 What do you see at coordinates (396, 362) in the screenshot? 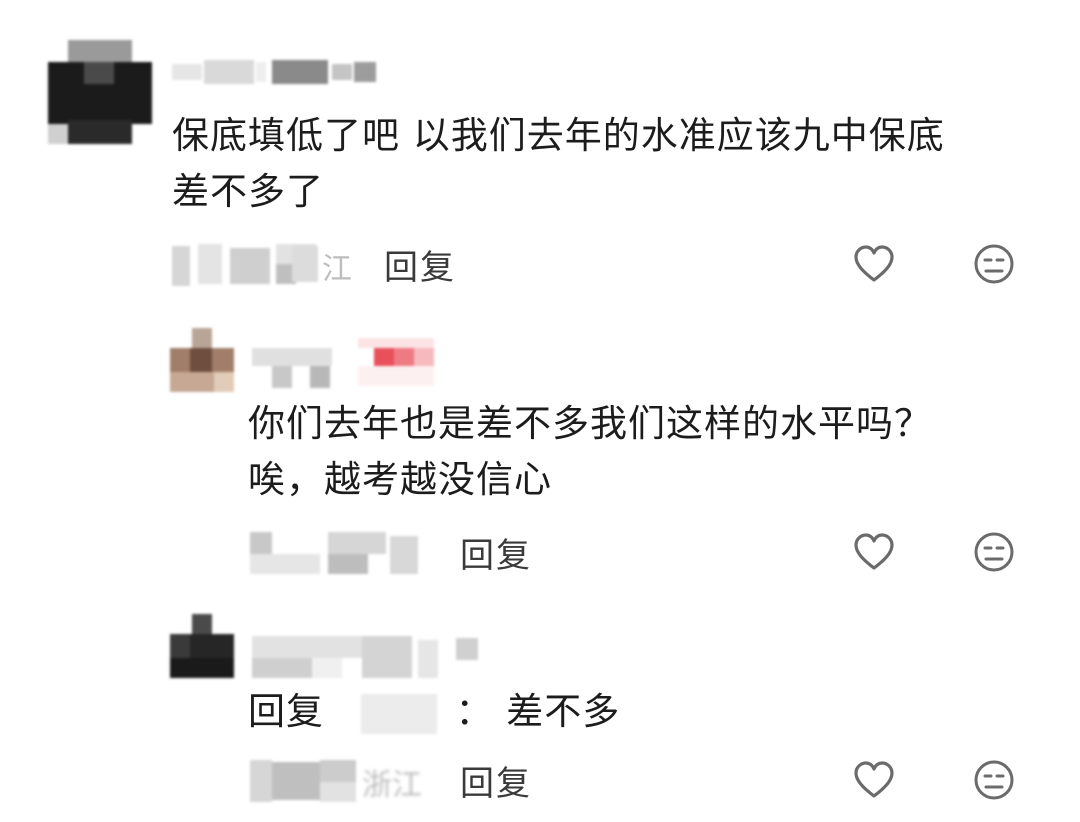
I see `user-badge` at bounding box center [396, 362].